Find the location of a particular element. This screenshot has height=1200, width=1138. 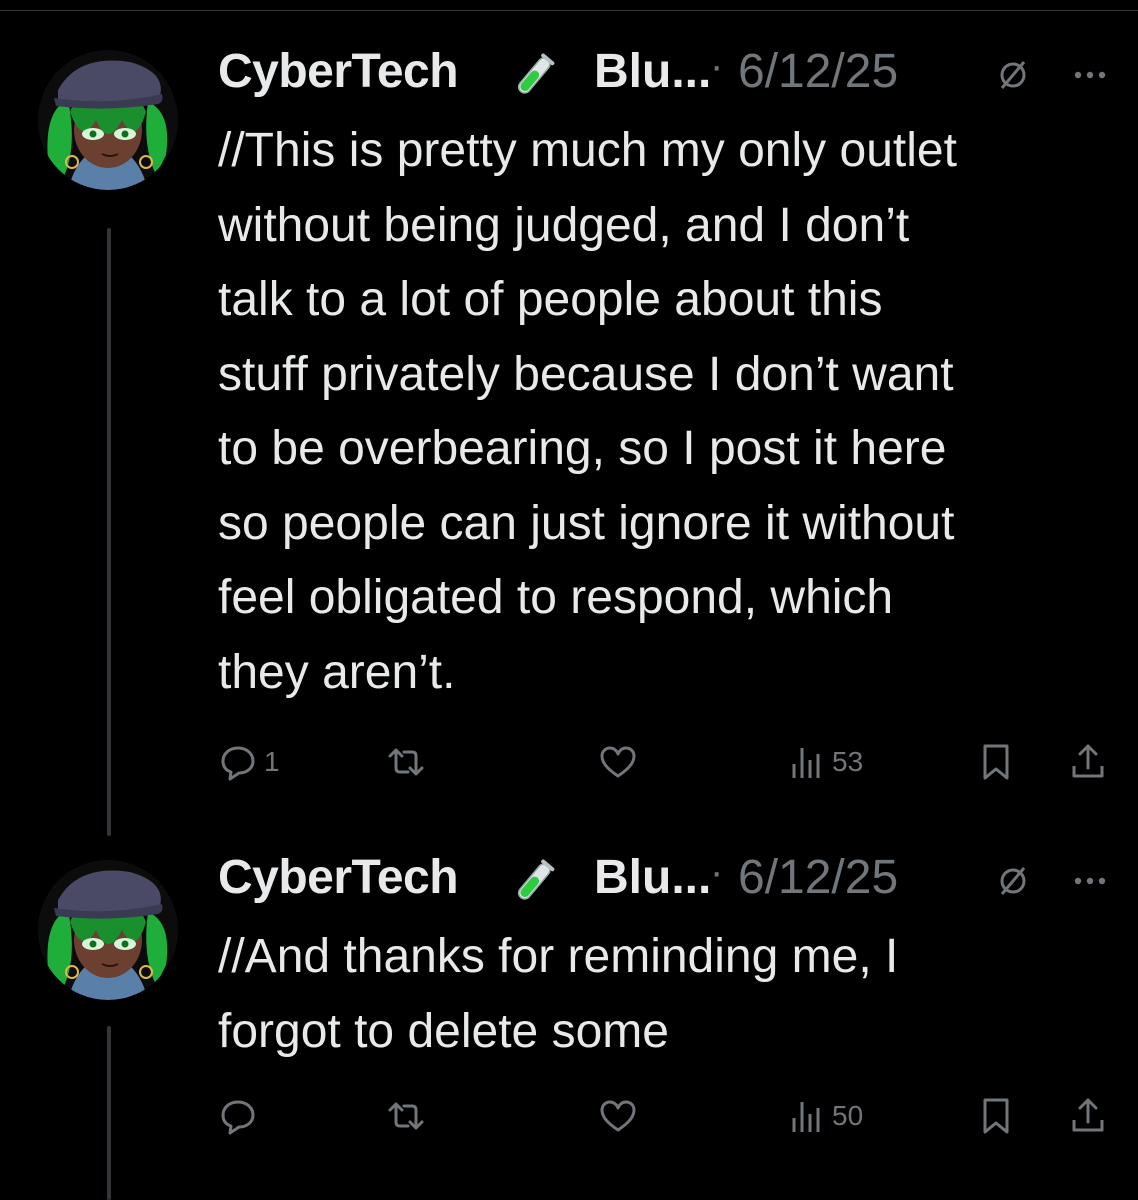

action-bar: 1 53 is located at coordinates (668, 762).